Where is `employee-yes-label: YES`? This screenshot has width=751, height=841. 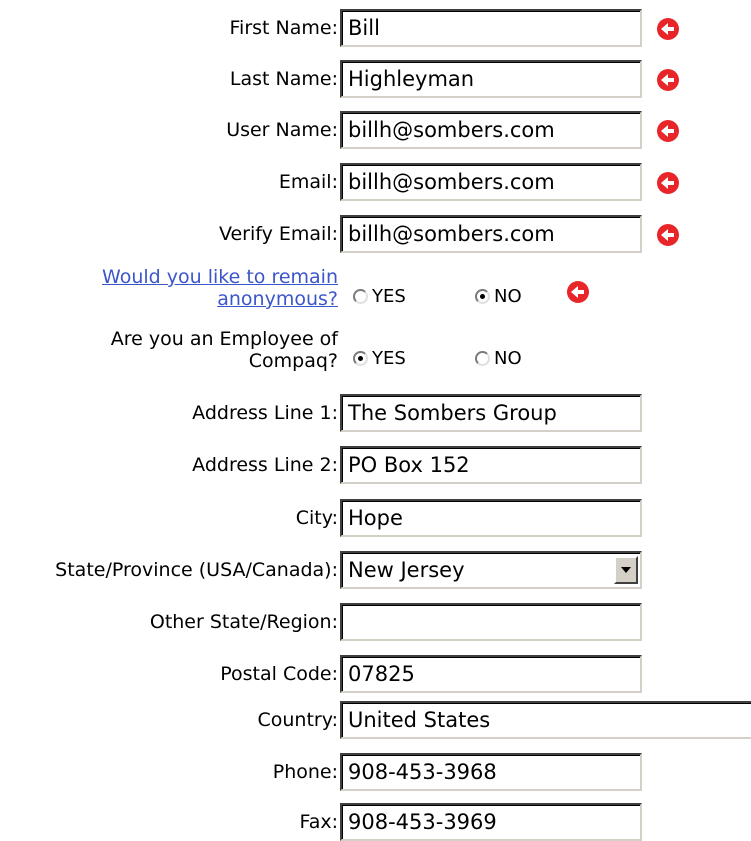 employee-yes-label: YES is located at coordinates (389, 358).